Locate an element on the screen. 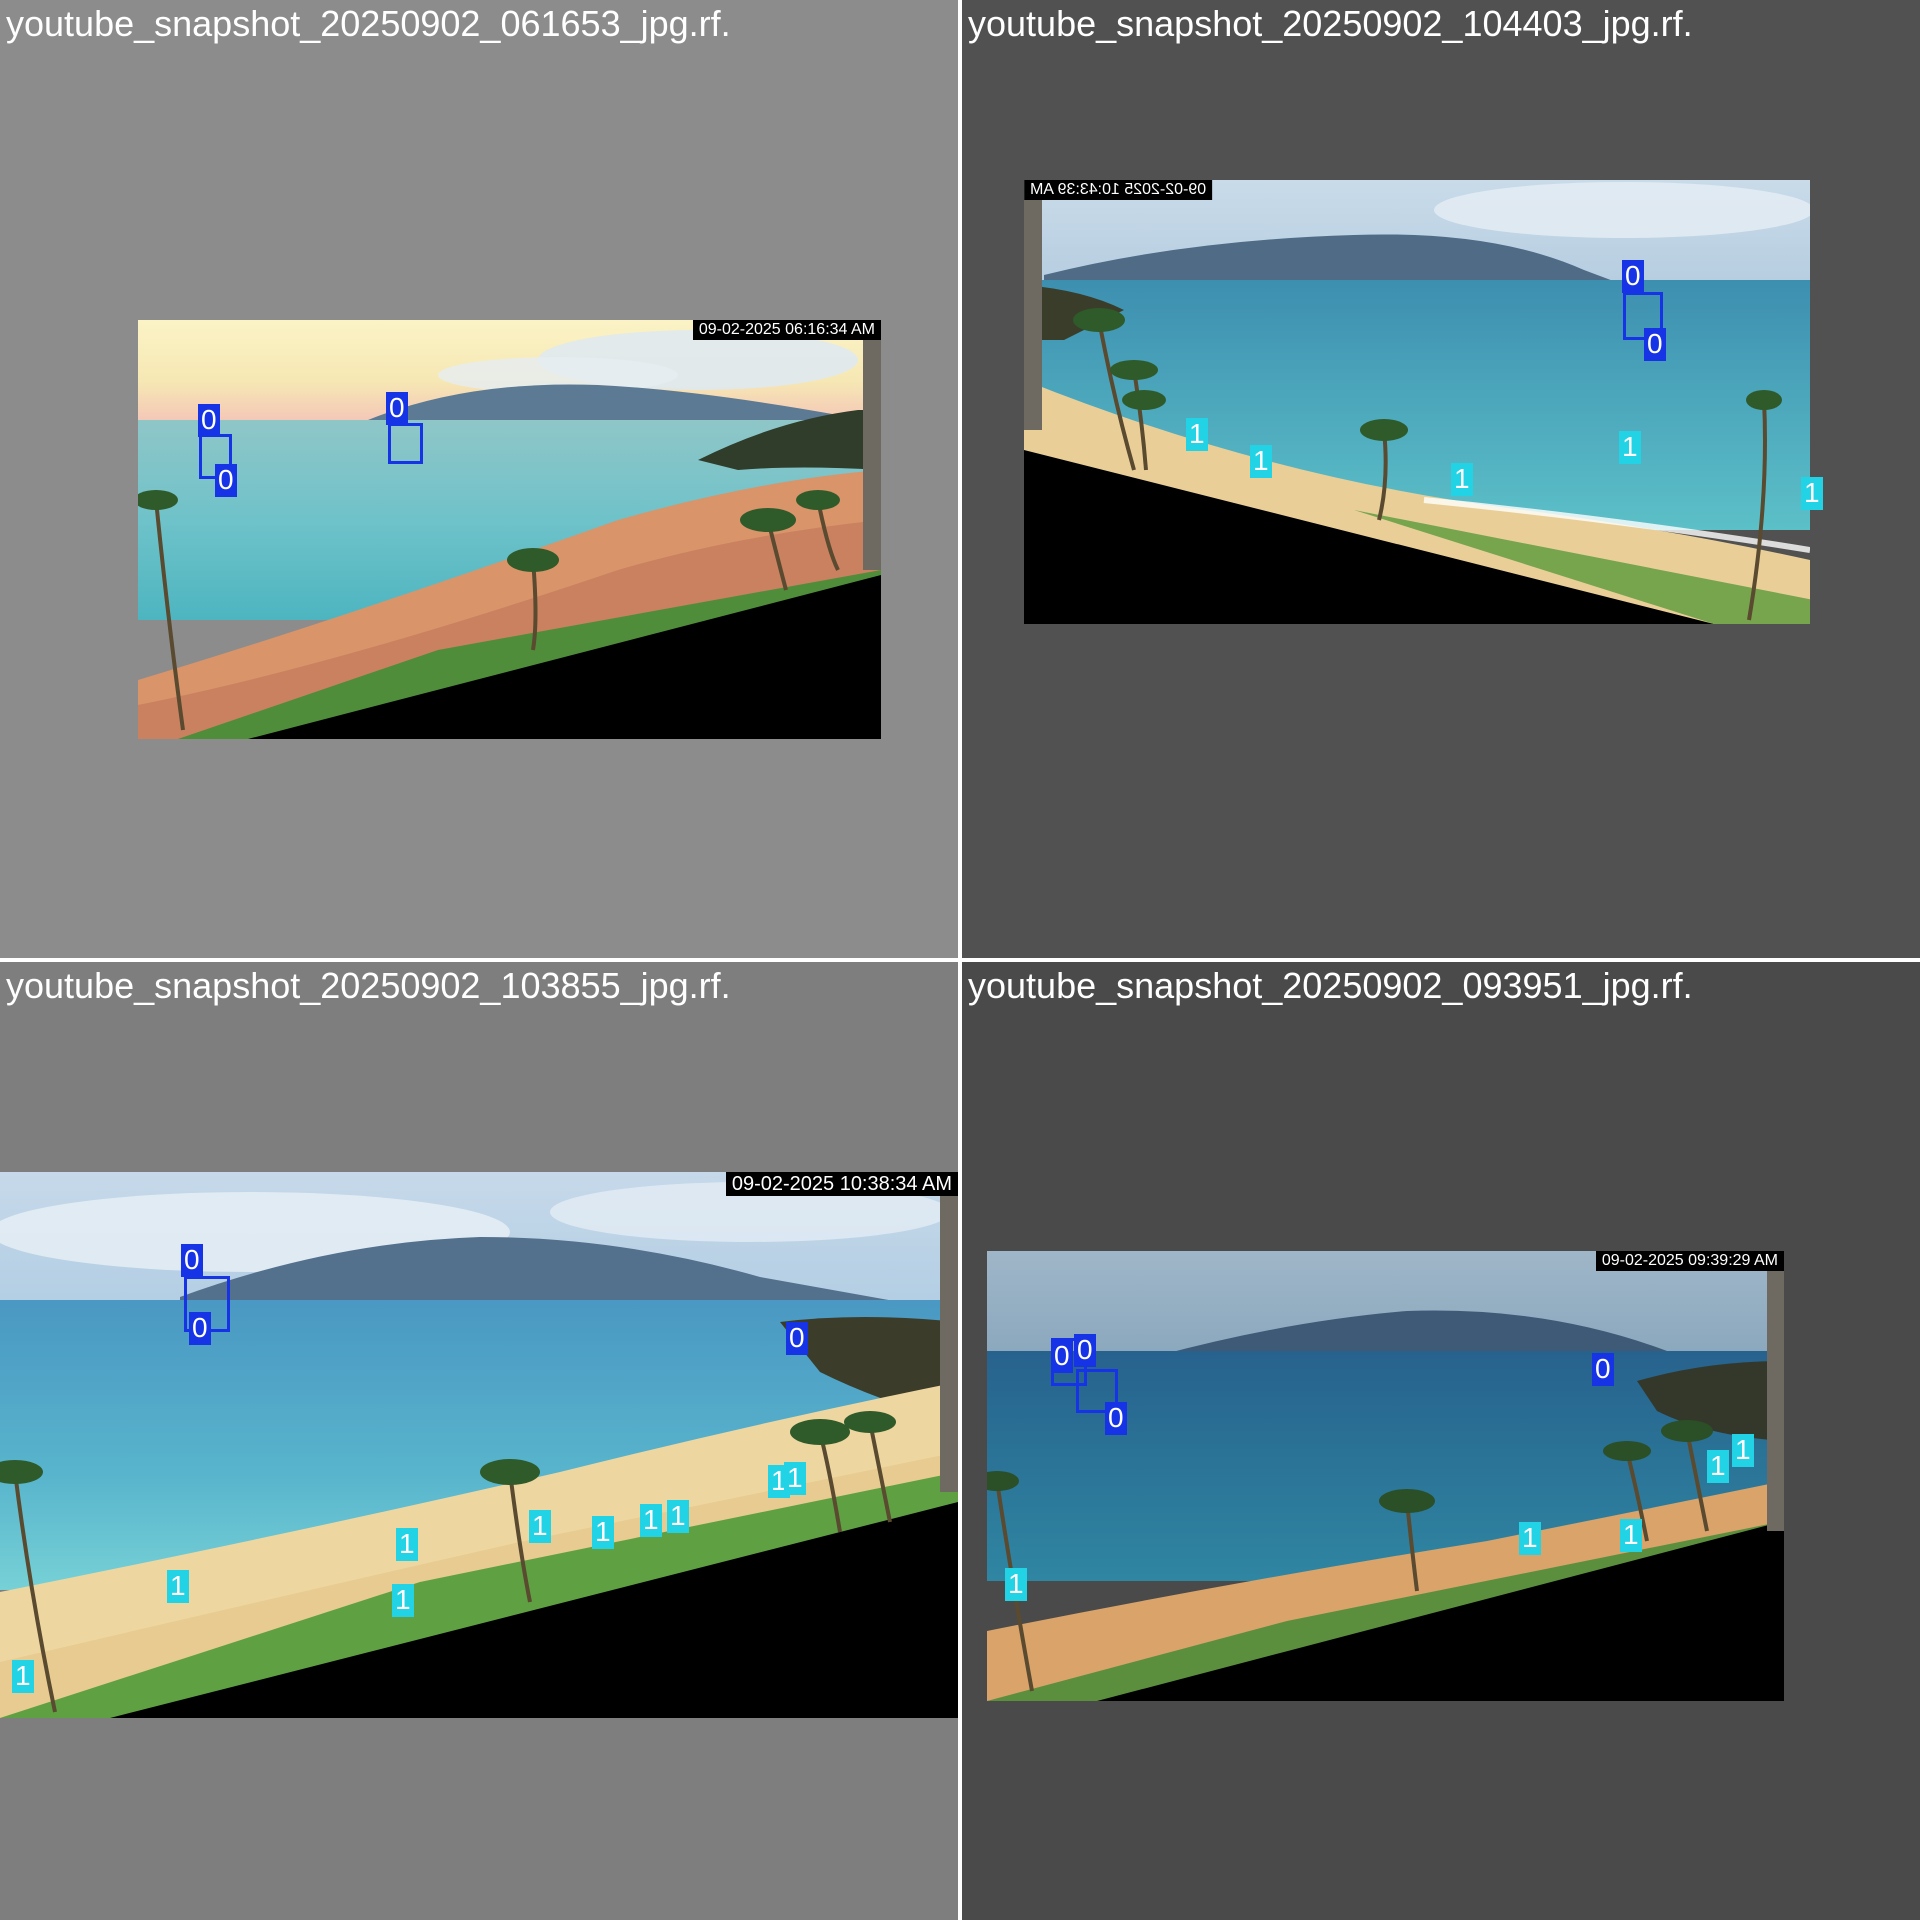  beach-photo: 09-02-2025 06:16:34 AM is located at coordinates (509, 529).